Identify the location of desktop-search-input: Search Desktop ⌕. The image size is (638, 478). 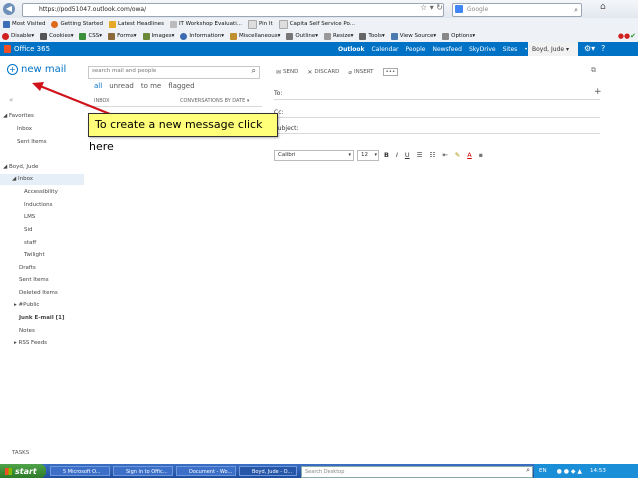
(417, 472).